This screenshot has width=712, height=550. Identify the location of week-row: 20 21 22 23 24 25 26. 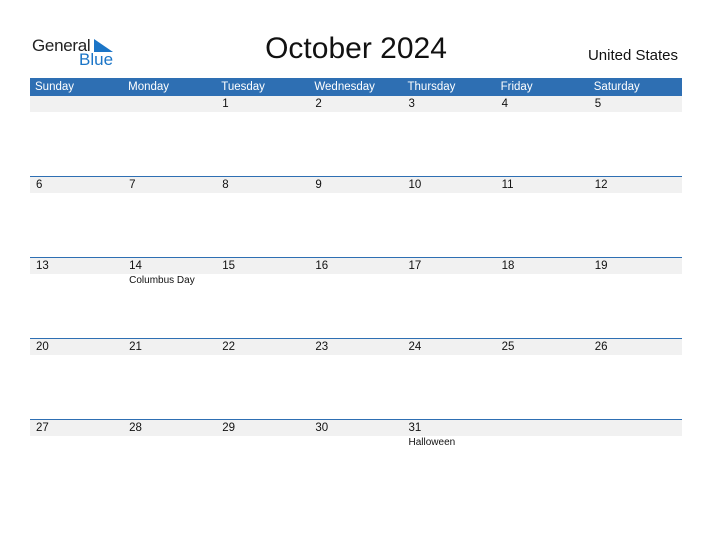
(356, 346).